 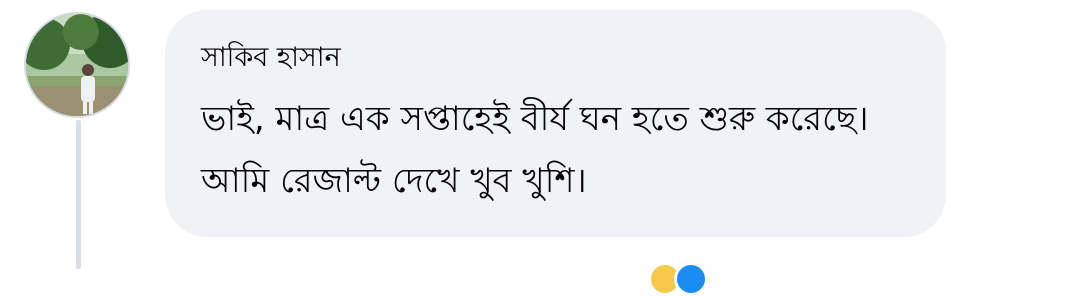 What do you see at coordinates (558, 58) in the screenshot?
I see `comment-author-name: সাকিব হাসান` at bounding box center [558, 58].